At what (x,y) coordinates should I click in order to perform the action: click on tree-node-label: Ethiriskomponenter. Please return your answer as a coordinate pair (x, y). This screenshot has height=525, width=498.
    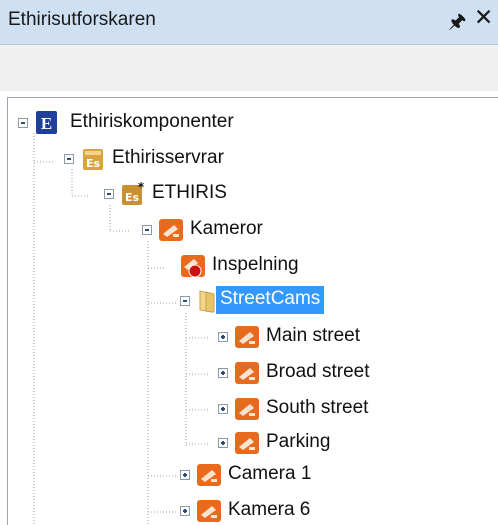
    Looking at the image, I should click on (152, 121).